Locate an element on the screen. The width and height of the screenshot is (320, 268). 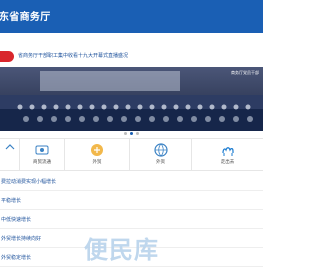
category-label: 商贸流通 is located at coordinates (42, 162).